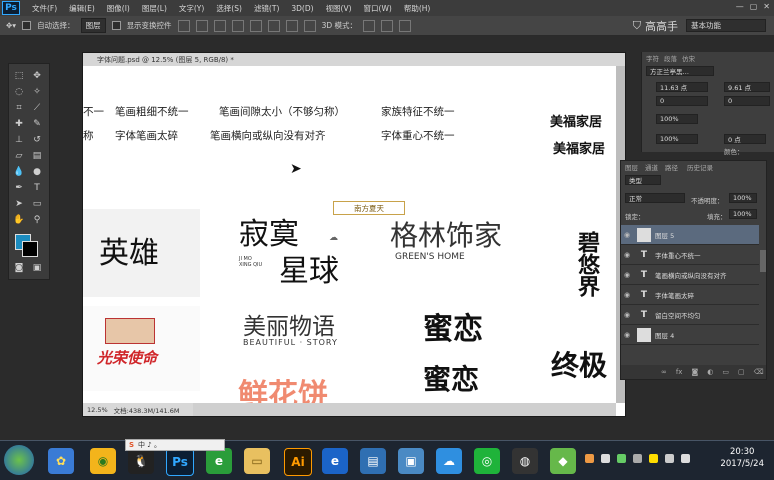  What do you see at coordinates (103, 461) in the screenshot?
I see `browser-icon: ◉` at bounding box center [103, 461].